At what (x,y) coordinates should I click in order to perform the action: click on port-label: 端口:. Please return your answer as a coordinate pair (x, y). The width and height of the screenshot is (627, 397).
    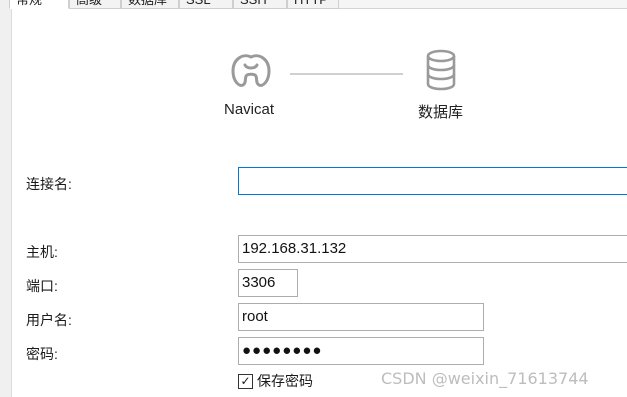
    Looking at the image, I should click on (42, 286).